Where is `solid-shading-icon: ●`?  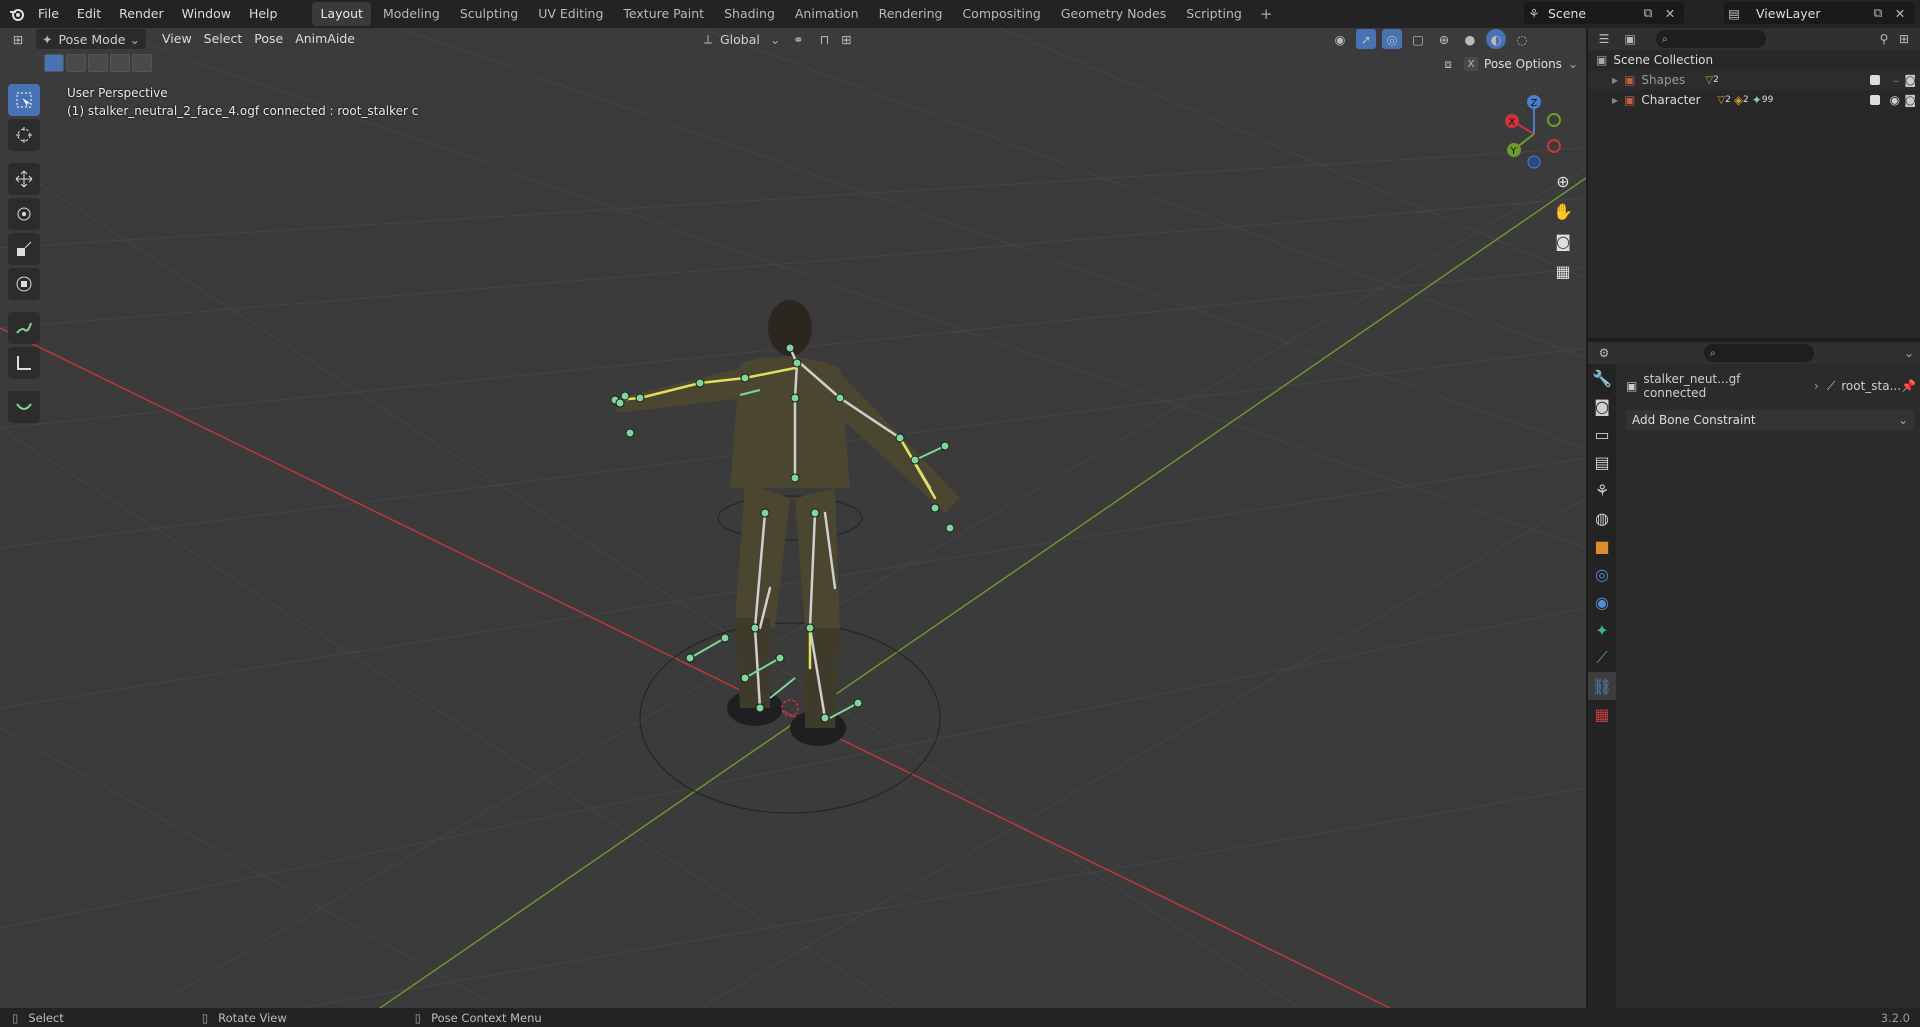 solid-shading-icon: ● is located at coordinates (1470, 39).